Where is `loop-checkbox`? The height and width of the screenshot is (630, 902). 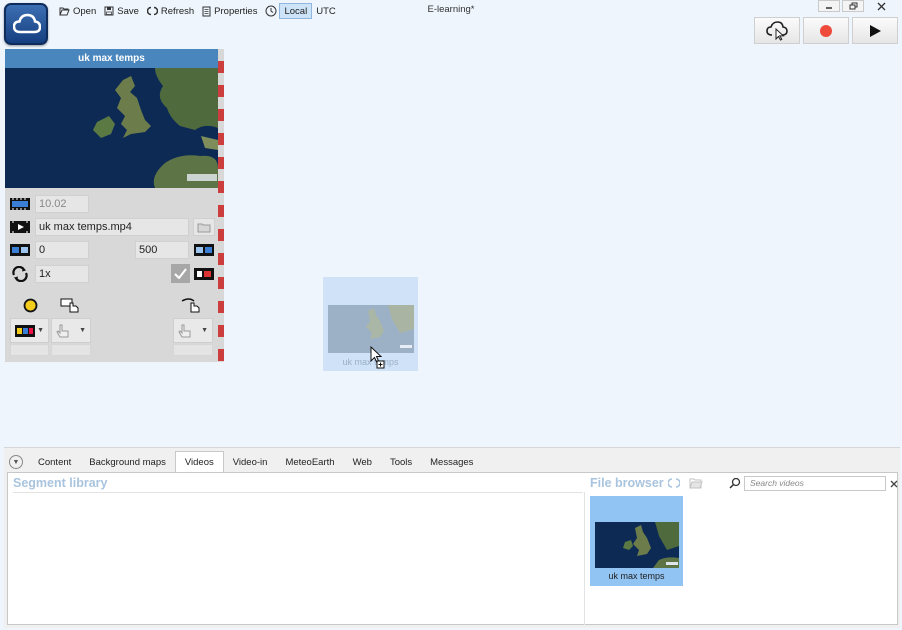
loop-checkbox is located at coordinates (180, 273).